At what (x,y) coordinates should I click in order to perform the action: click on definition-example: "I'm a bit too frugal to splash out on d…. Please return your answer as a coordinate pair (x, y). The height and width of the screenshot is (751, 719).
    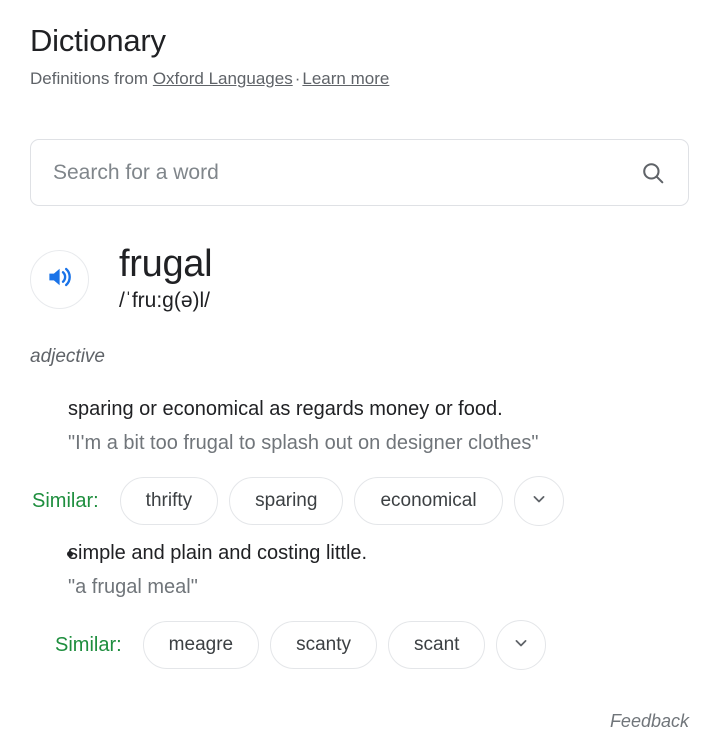
    Looking at the image, I should click on (303, 443).